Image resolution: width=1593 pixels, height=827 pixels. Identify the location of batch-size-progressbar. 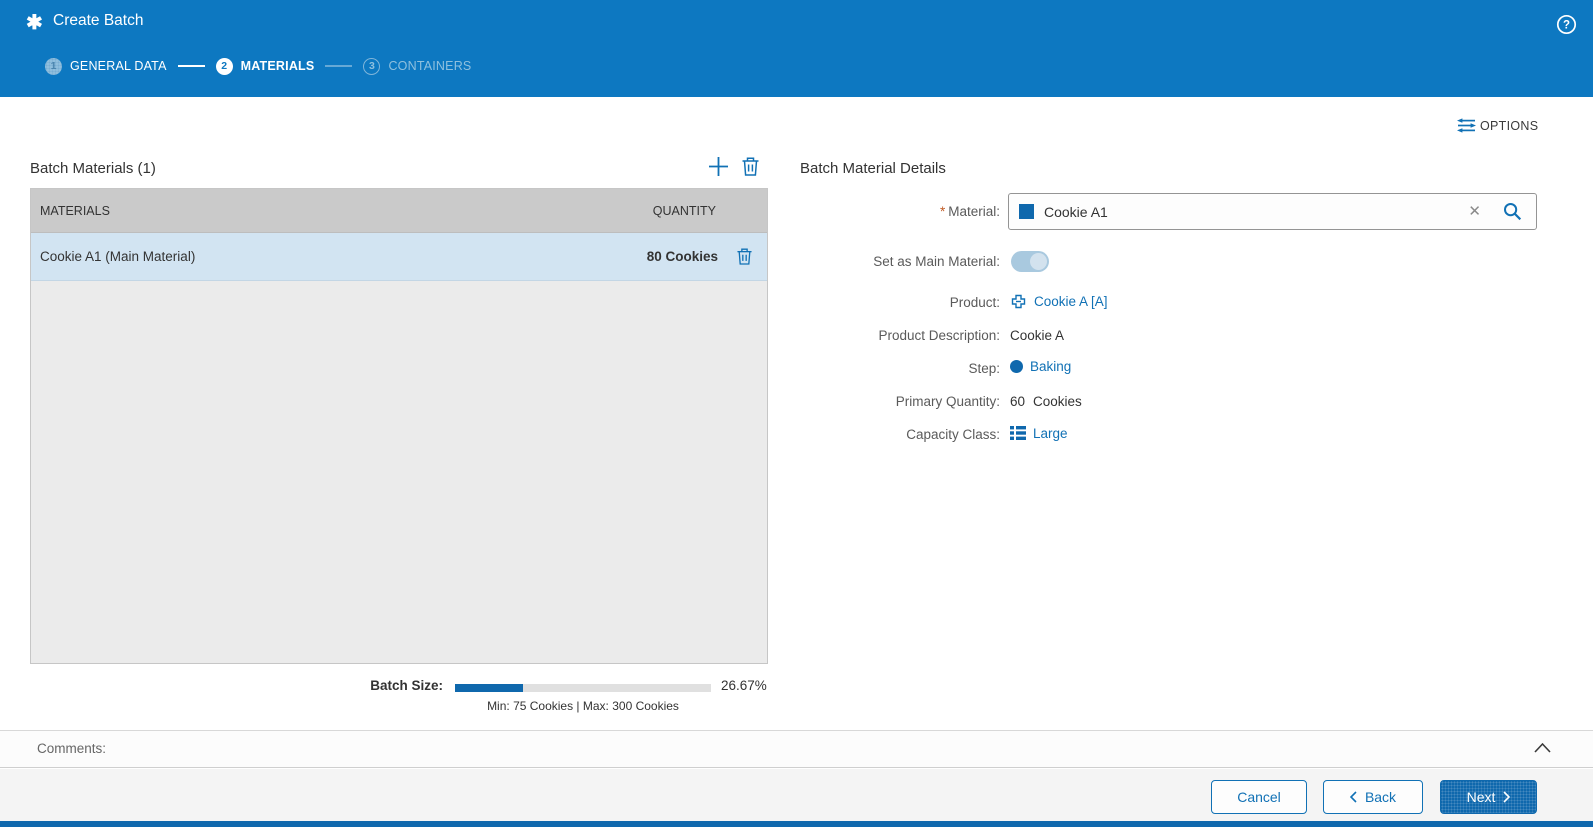
(583, 688).